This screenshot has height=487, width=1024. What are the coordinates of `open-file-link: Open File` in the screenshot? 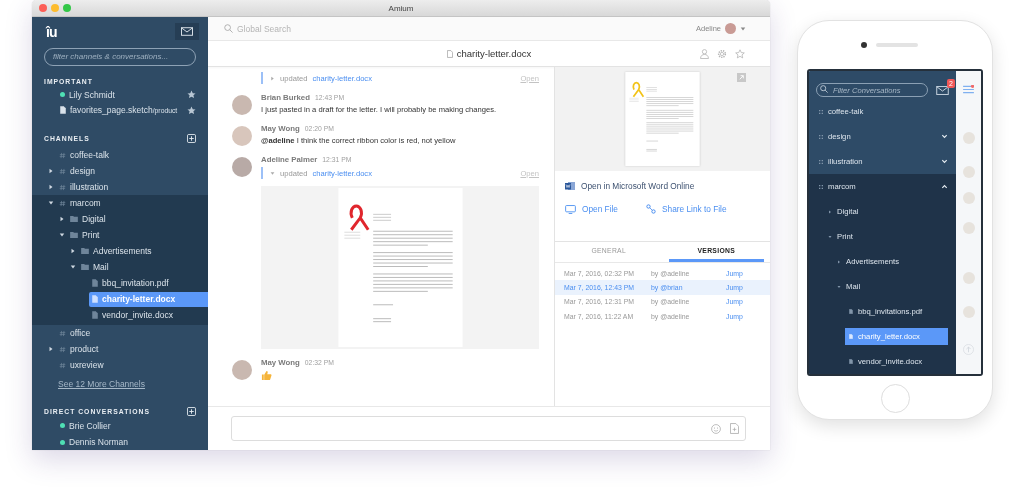 It's located at (591, 209).